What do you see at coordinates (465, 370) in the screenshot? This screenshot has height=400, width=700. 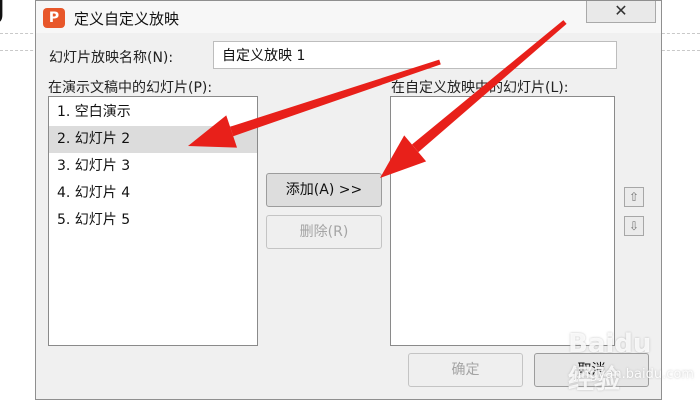 I see `ok-button: 确定` at bounding box center [465, 370].